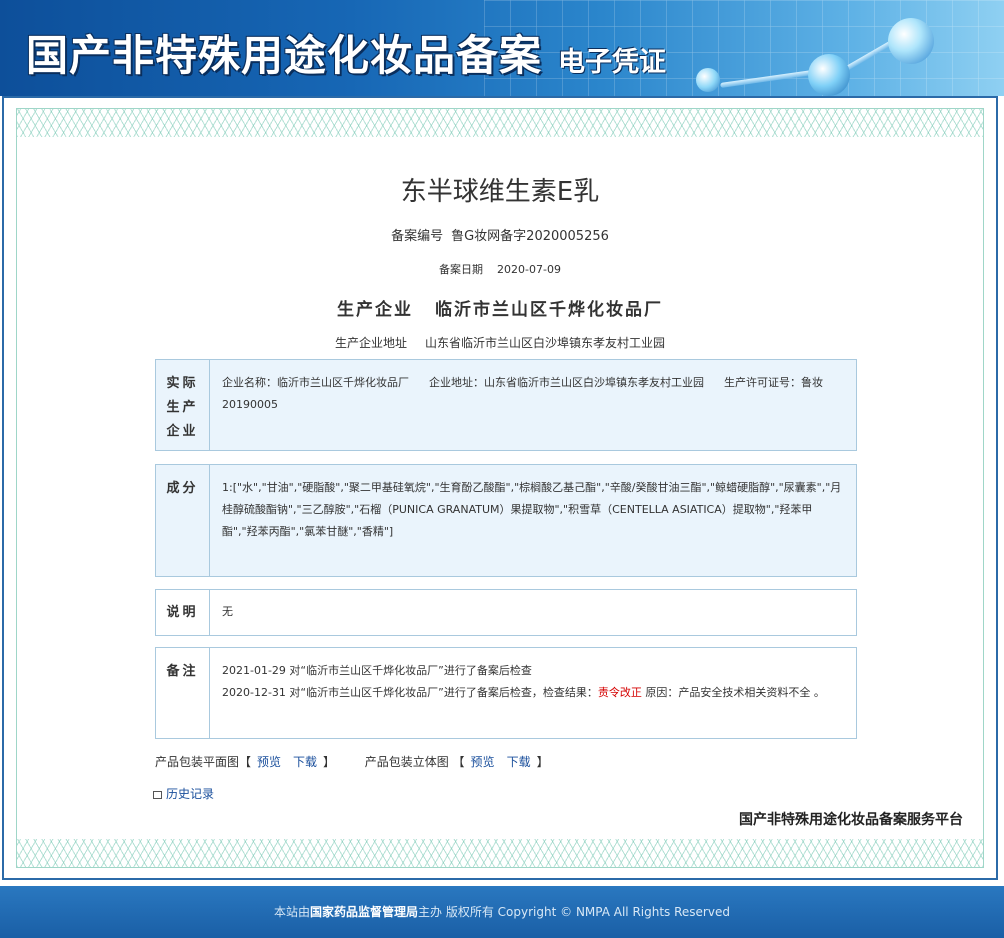 This screenshot has height=938, width=1004. What do you see at coordinates (227, 611) in the screenshot?
I see `notes-text: 无` at bounding box center [227, 611].